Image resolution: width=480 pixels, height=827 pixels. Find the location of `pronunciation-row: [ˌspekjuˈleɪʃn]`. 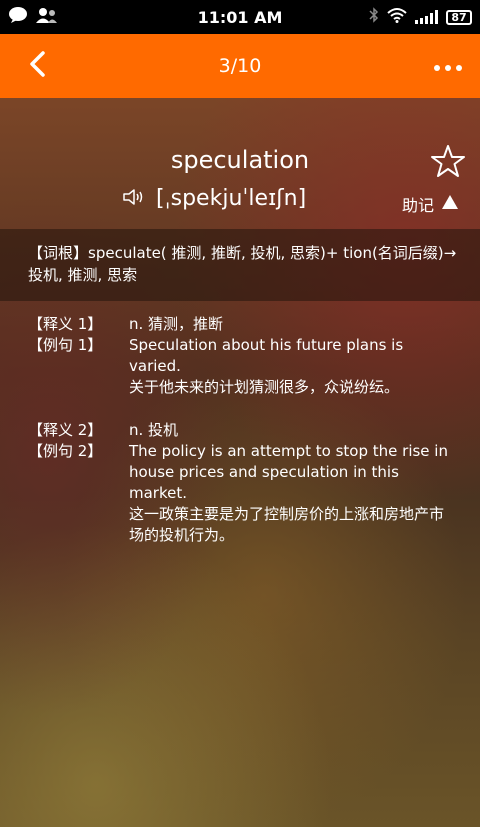

pronunciation-row: [ˌspekjuˈleɪʃn] is located at coordinates (214, 198).